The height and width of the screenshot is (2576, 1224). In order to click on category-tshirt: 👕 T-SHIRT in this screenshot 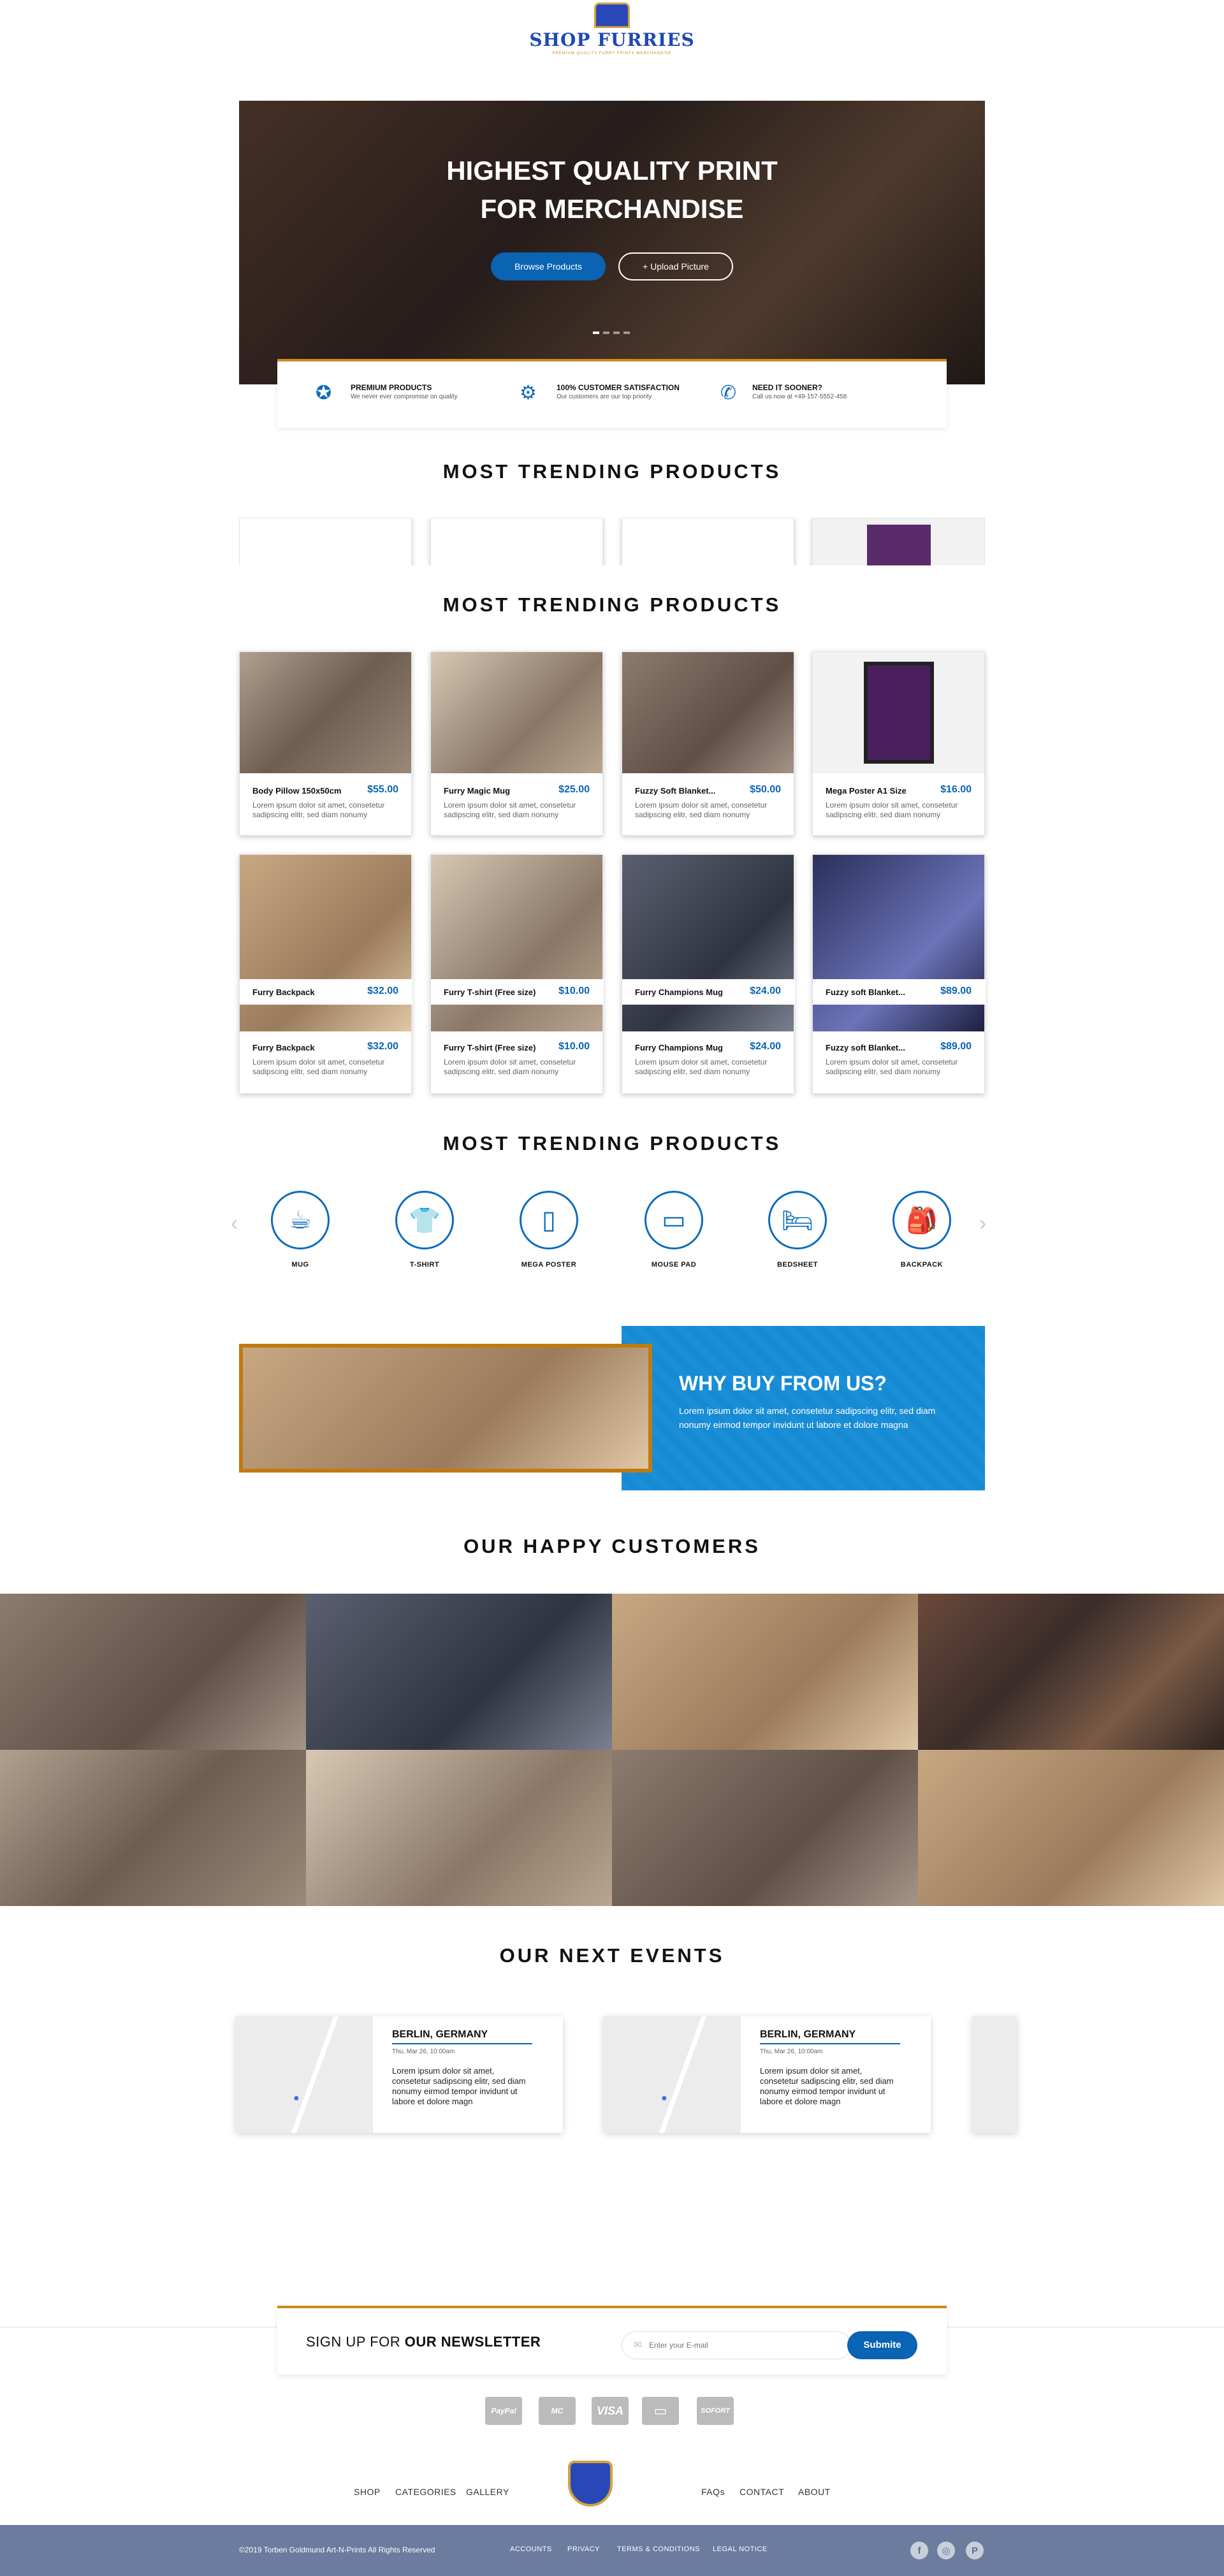, I will do `click(424, 1230)`.